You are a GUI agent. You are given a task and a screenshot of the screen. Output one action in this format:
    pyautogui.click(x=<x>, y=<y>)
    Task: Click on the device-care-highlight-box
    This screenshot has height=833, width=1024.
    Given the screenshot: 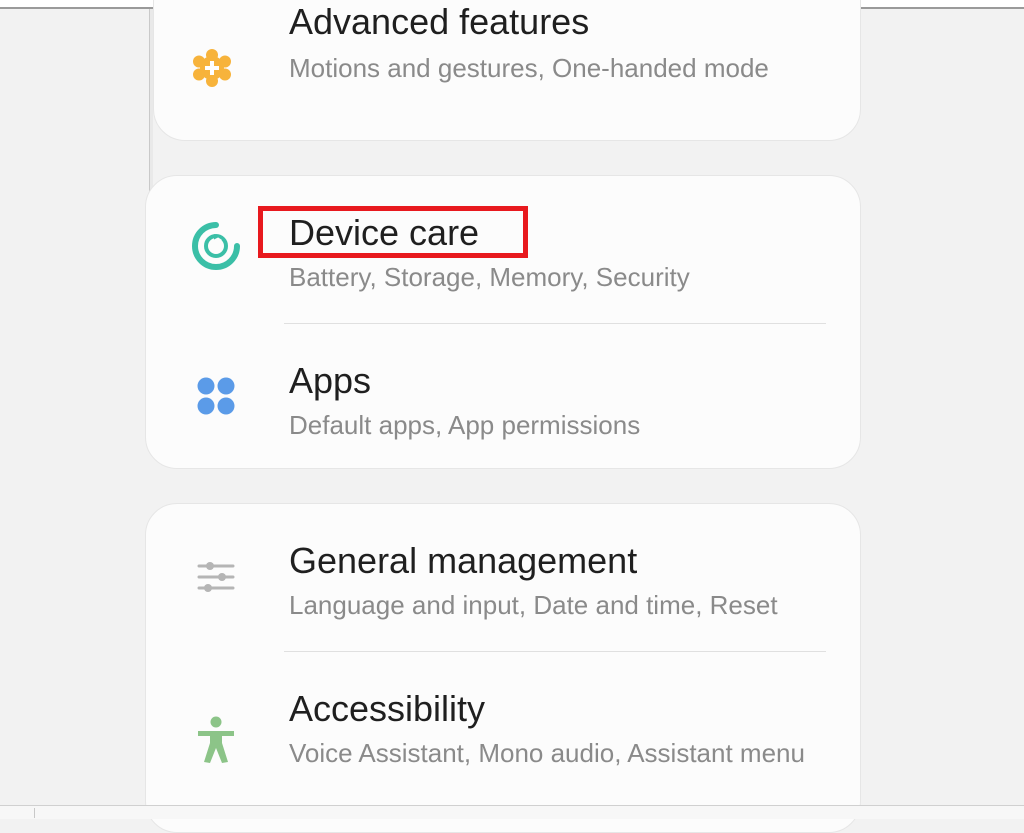 What is the action you would take?
    pyautogui.click(x=393, y=232)
    